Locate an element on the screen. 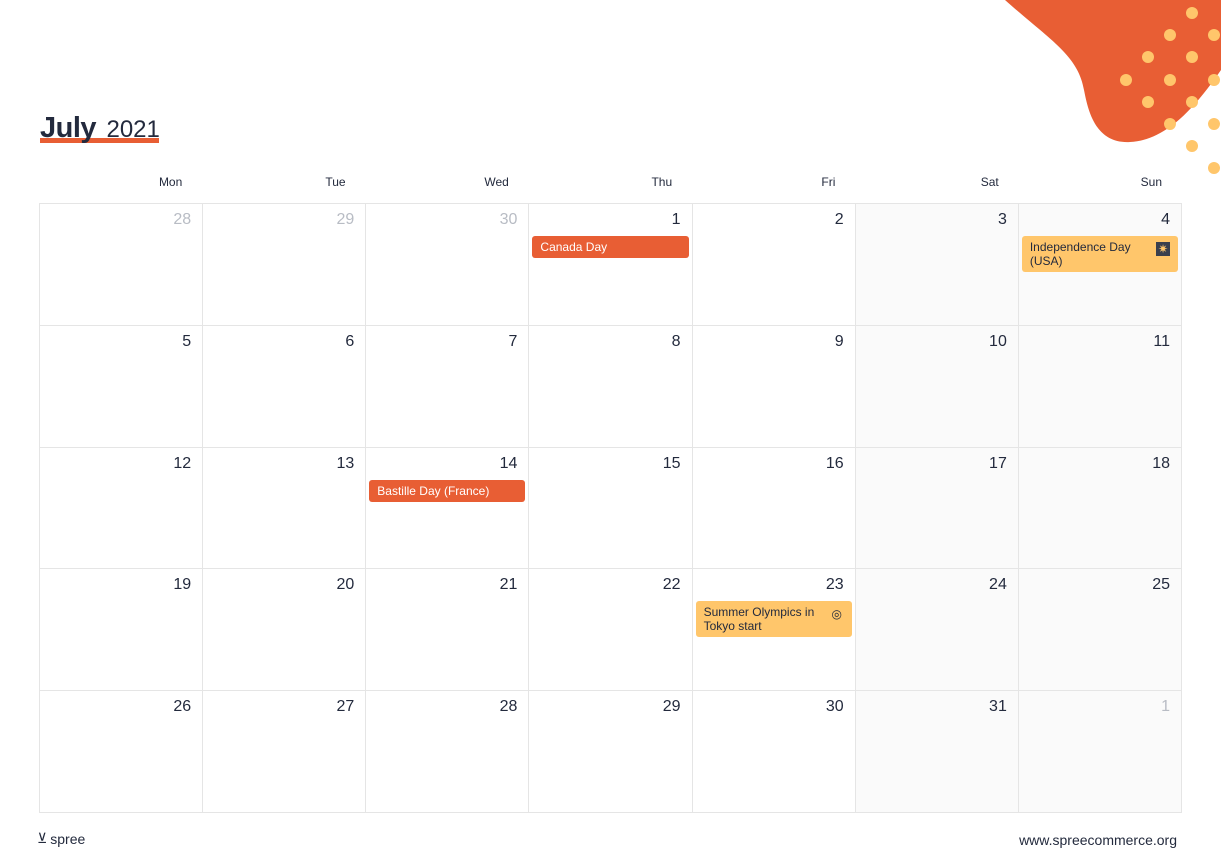 The image size is (1221, 863). decorative-blob is located at coordinates (1113, 87).